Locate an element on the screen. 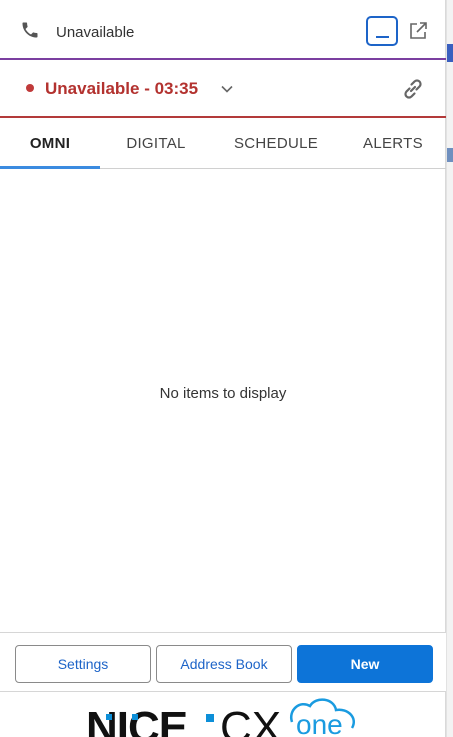 The width and height of the screenshot is (453, 737). new-button: New is located at coordinates (365, 664).